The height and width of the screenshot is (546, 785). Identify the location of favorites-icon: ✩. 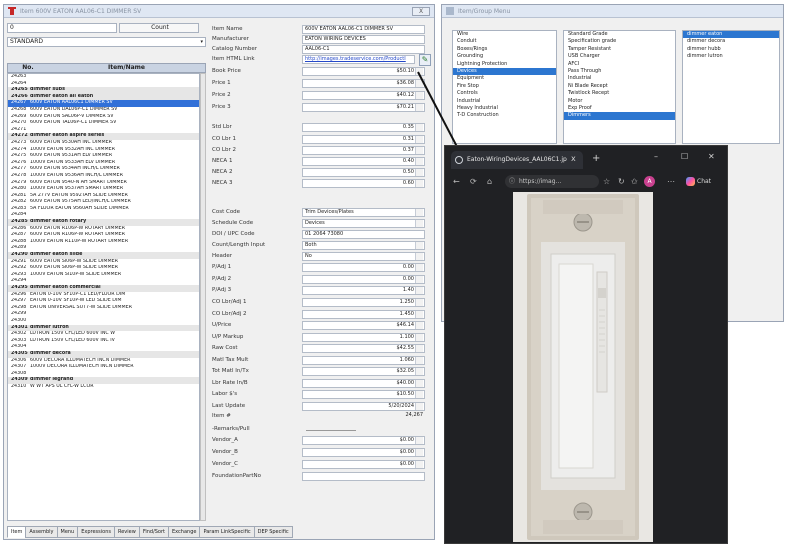
(634, 181).